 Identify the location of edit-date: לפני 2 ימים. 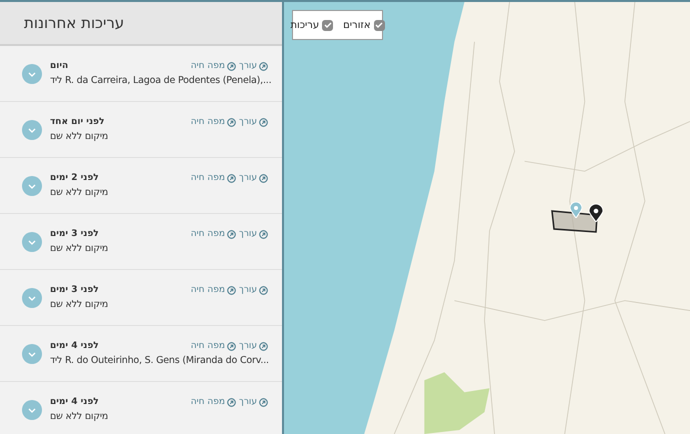
(74, 178).